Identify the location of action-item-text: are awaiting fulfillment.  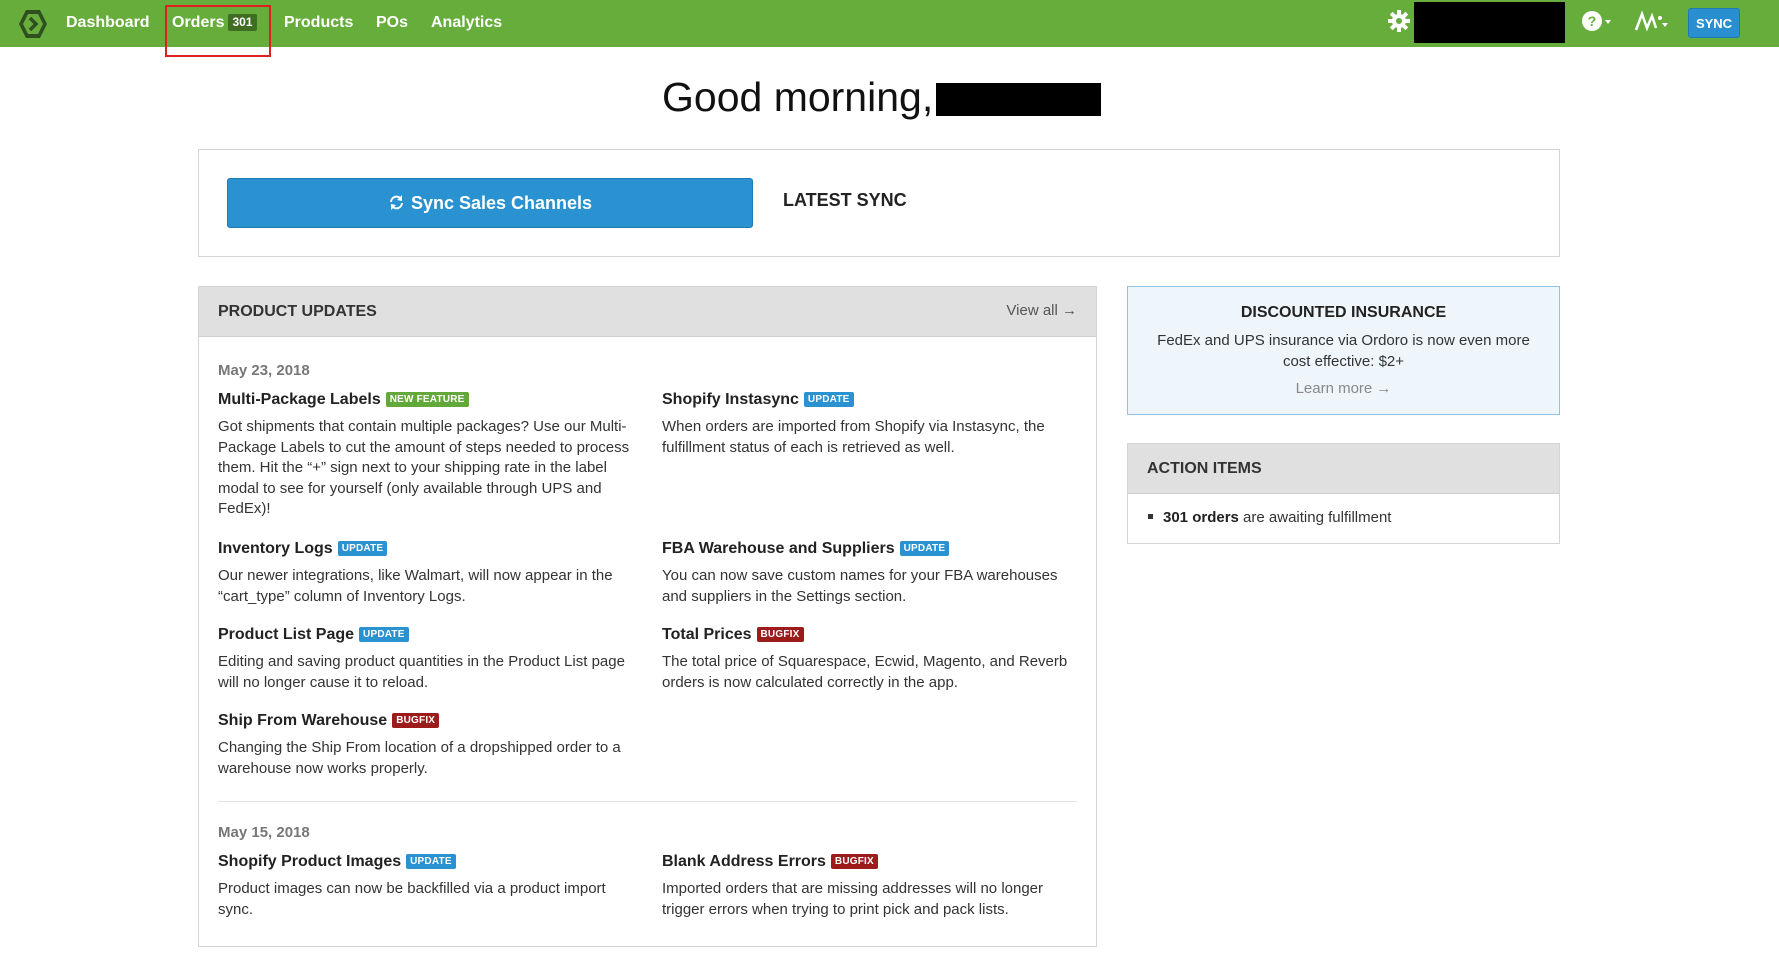
(1315, 517).